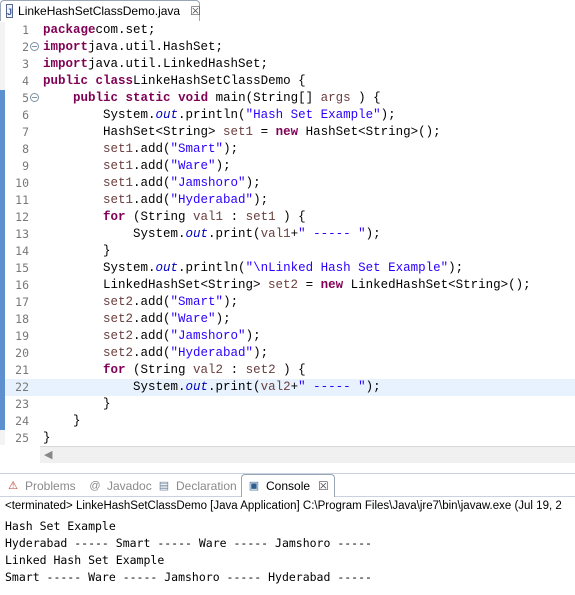 The height and width of the screenshot is (595, 575). What do you see at coordinates (290, 200) in the screenshot?
I see `code-line: 11 set1.add("Hyderabad");` at bounding box center [290, 200].